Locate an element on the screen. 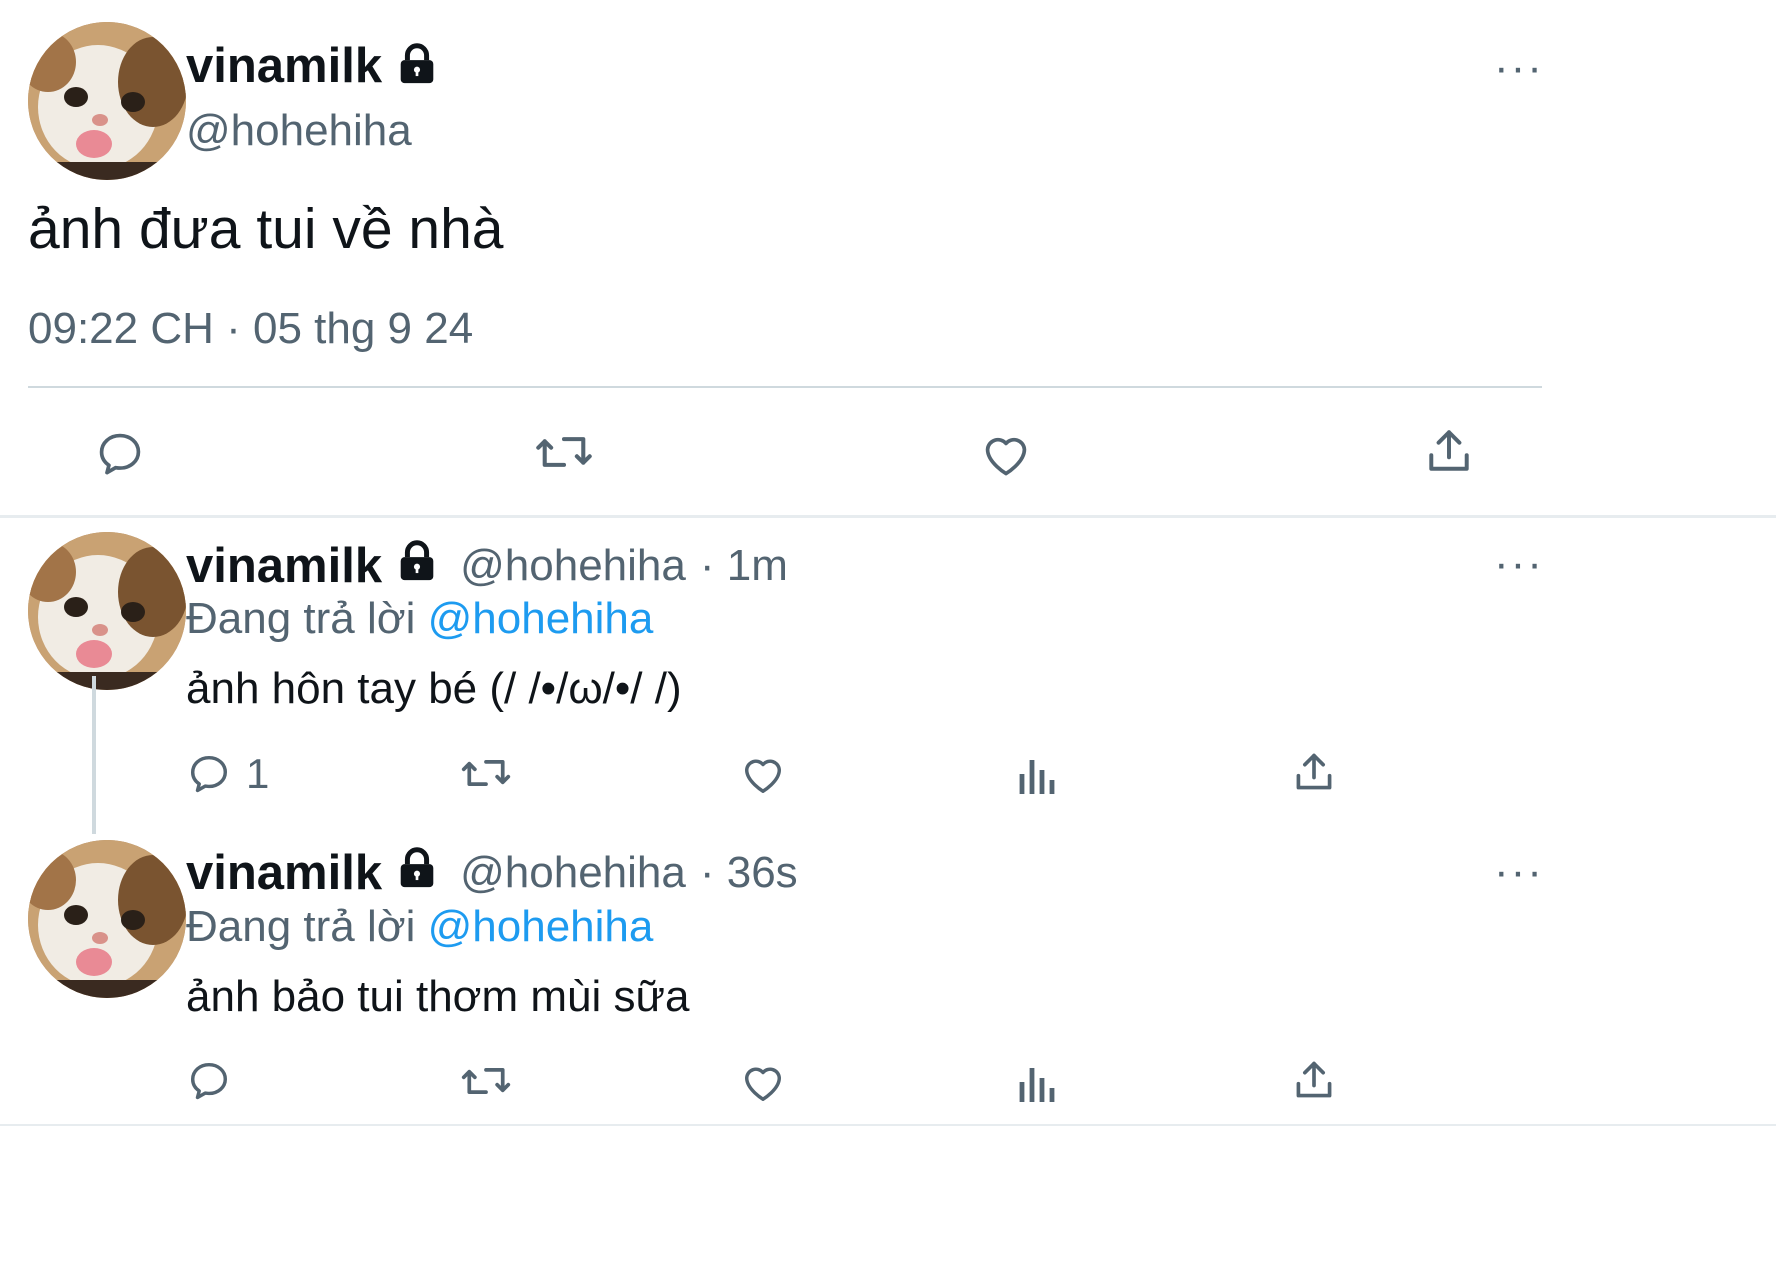  tweet-text: ảnh bảo tui thơm mùi sữa is located at coordinates (438, 996).